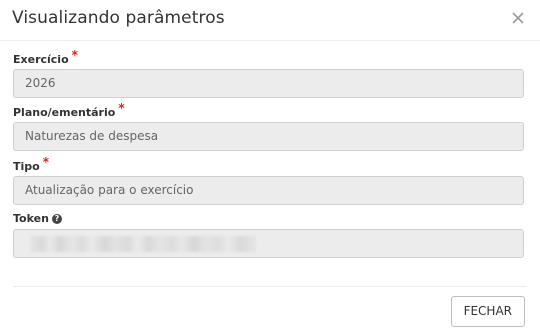  What do you see at coordinates (268, 243) in the screenshot?
I see `token-field` at bounding box center [268, 243].